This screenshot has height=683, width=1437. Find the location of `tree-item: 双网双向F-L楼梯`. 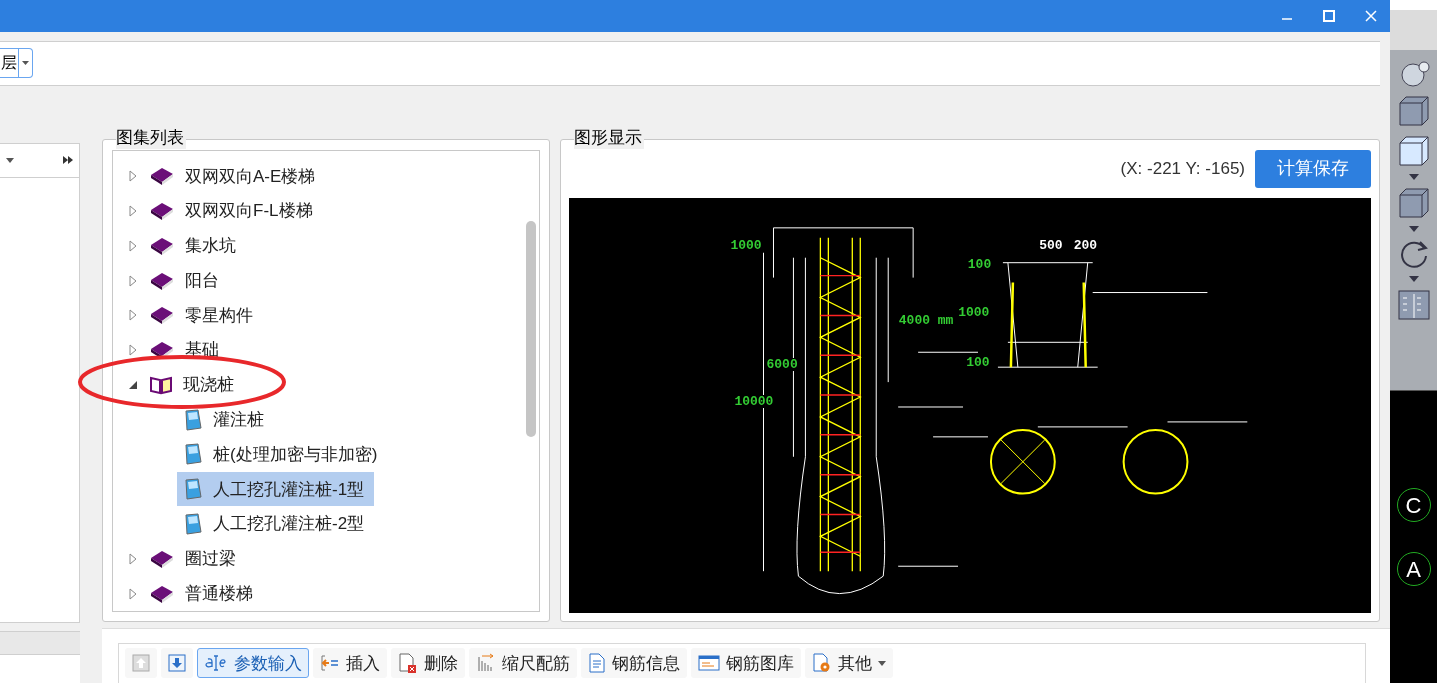

tree-item: 双网双向F-L楼梯 is located at coordinates (233, 211).